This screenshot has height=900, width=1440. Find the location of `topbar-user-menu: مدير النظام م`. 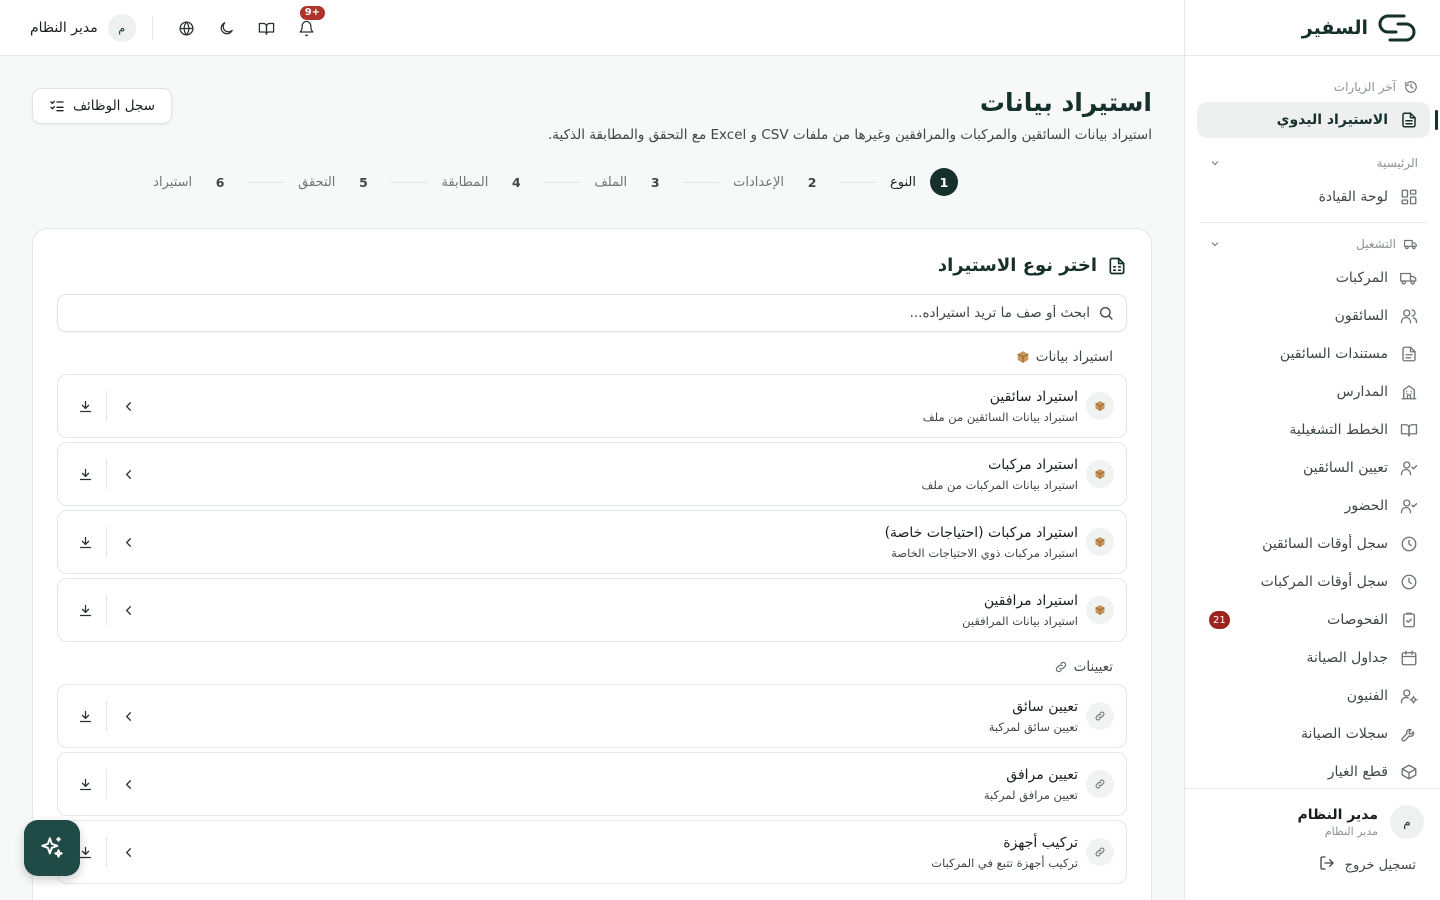

topbar-user-menu: مدير النظام م is located at coordinates (83, 28).